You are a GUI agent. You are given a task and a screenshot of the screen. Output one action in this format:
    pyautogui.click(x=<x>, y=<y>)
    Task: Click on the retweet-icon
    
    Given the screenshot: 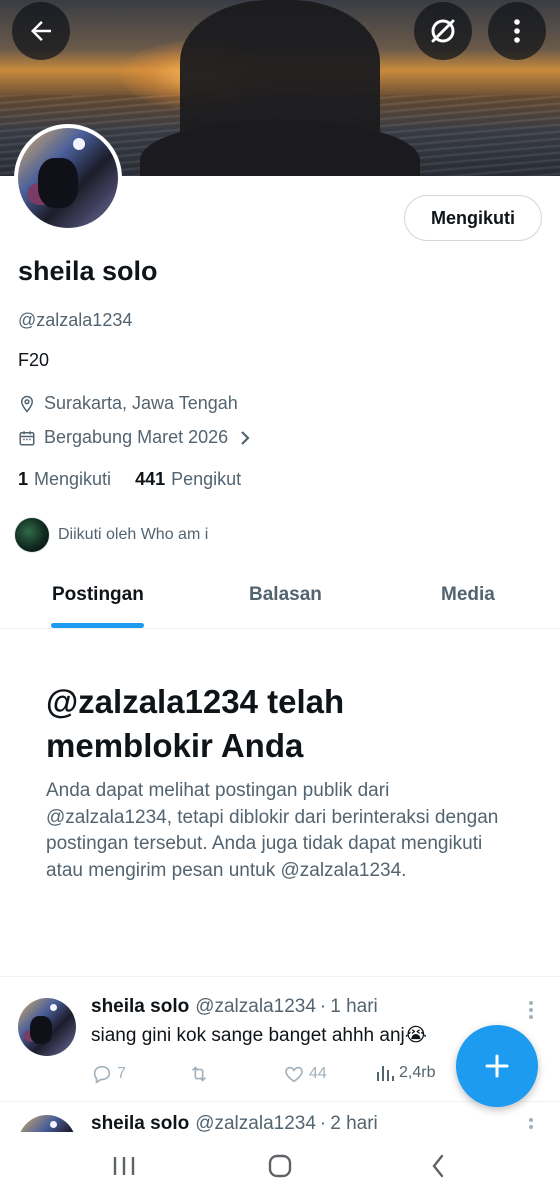 What is the action you would take?
    pyautogui.click(x=199, y=1074)
    